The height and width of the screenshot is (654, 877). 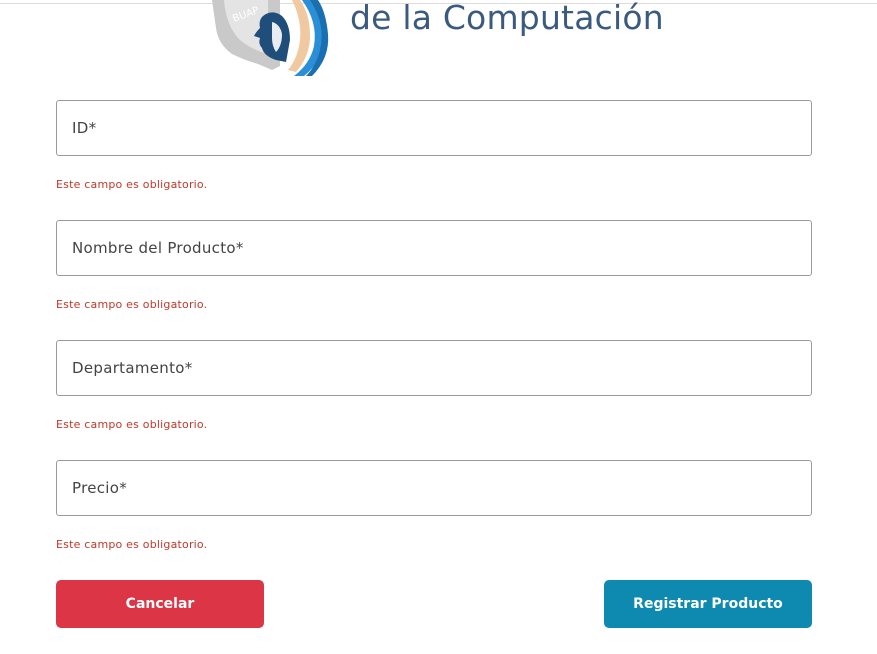 I want to click on id-label: ID*, so click(x=84, y=128).